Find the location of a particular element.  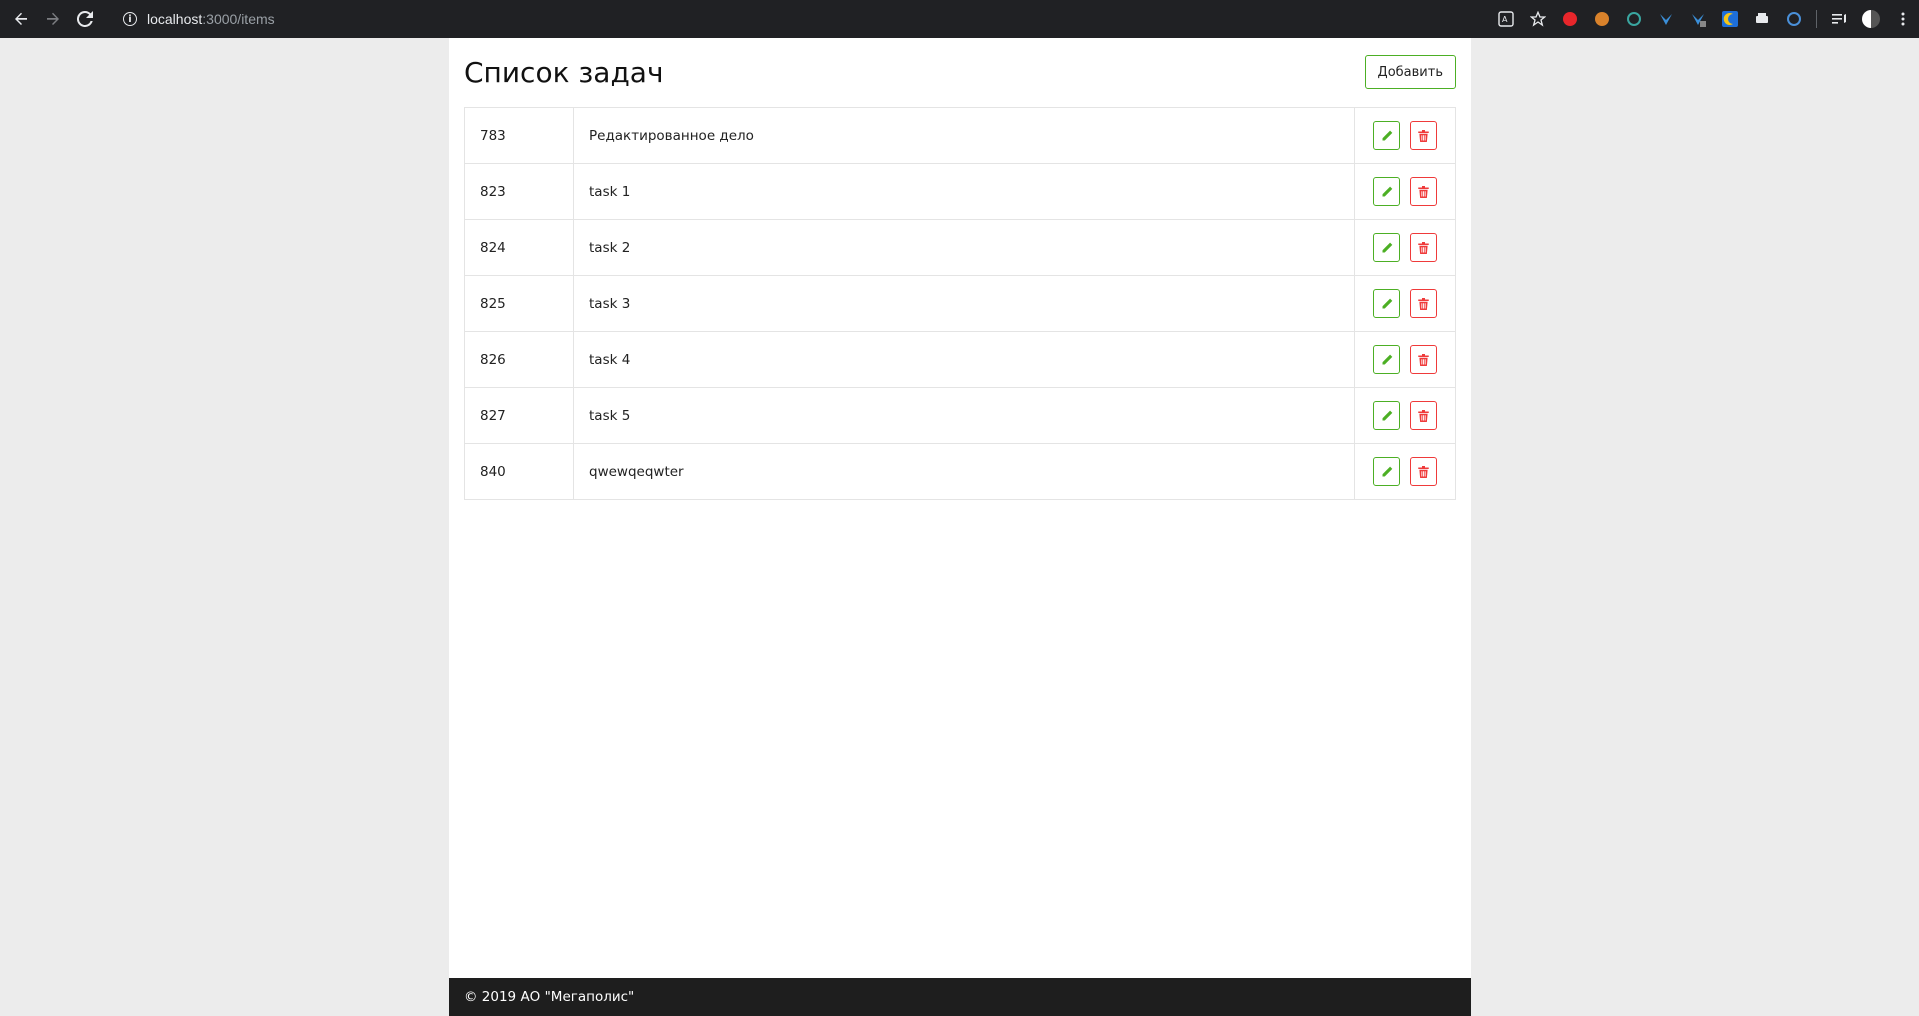

task-title: task 1 is located at coordinates (610, 191).